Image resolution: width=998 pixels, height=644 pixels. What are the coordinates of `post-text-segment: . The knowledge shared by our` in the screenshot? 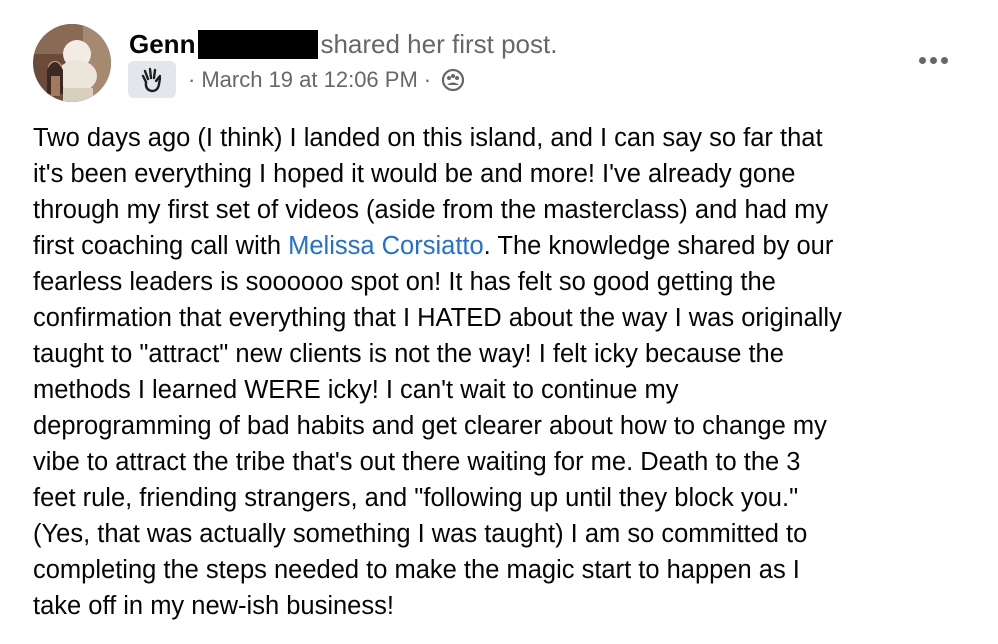 It's located at (658, 246).